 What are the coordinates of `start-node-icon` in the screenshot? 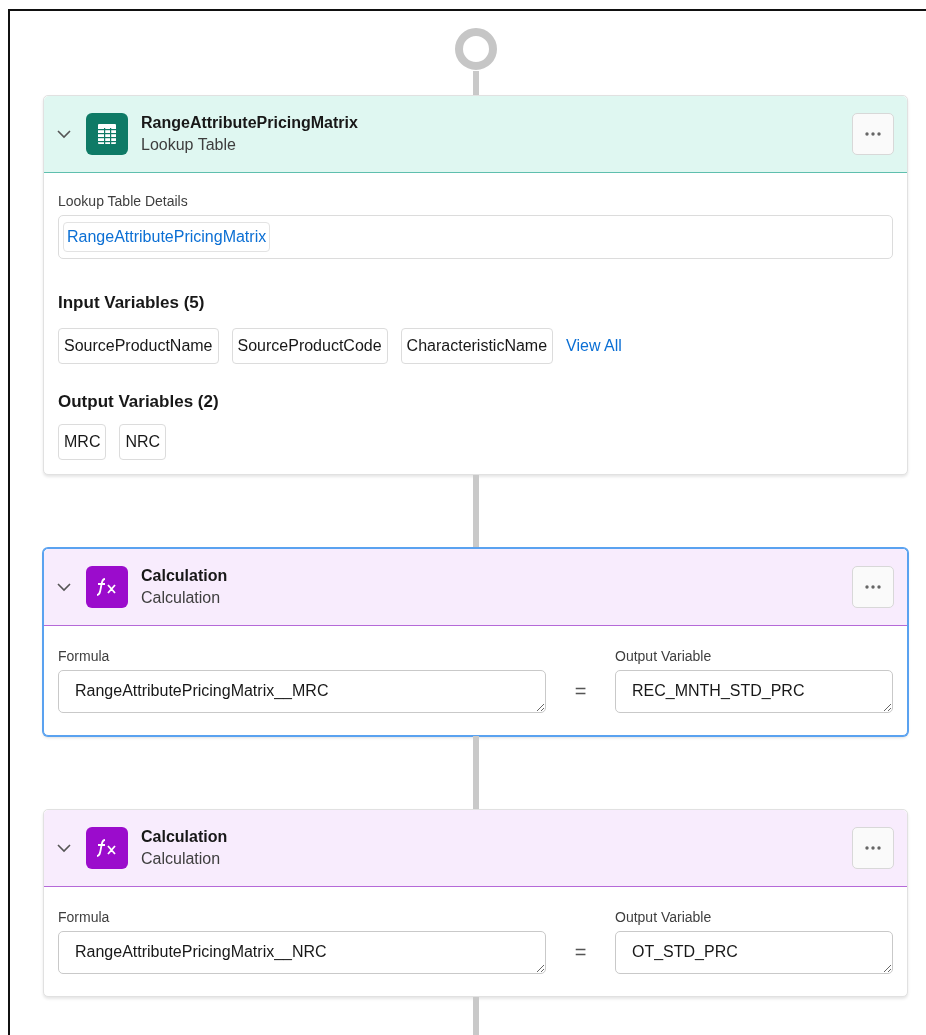 It's located at (475, 49).